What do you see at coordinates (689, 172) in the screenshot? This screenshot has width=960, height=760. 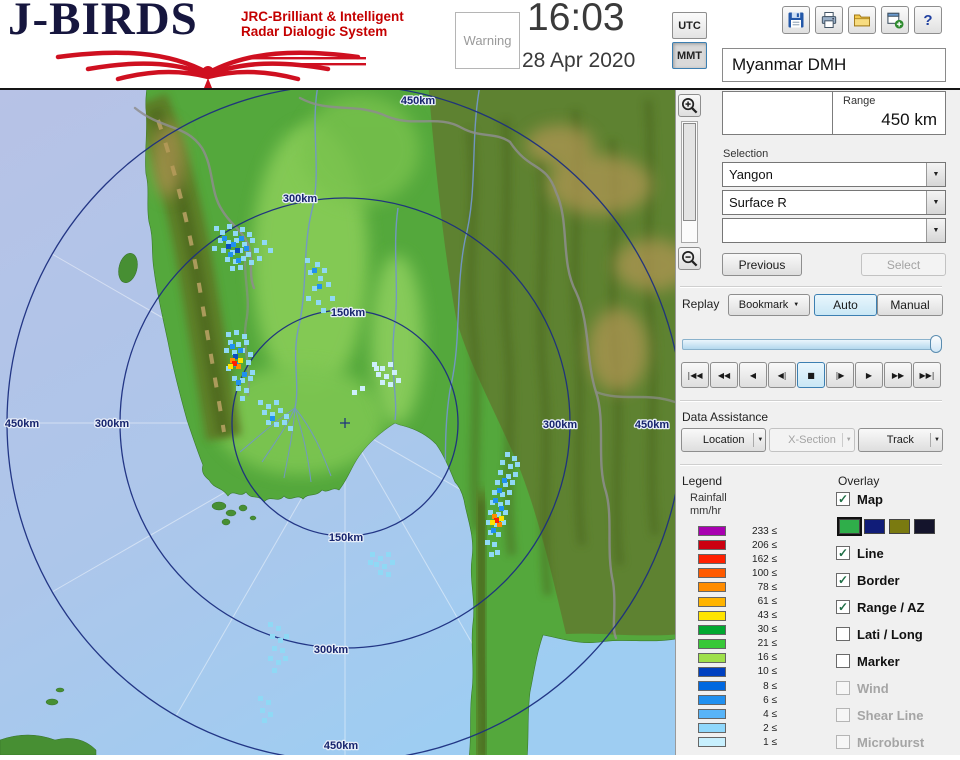 I see `zoom-scrollbar-thumb` at bounding box center [689, 172].